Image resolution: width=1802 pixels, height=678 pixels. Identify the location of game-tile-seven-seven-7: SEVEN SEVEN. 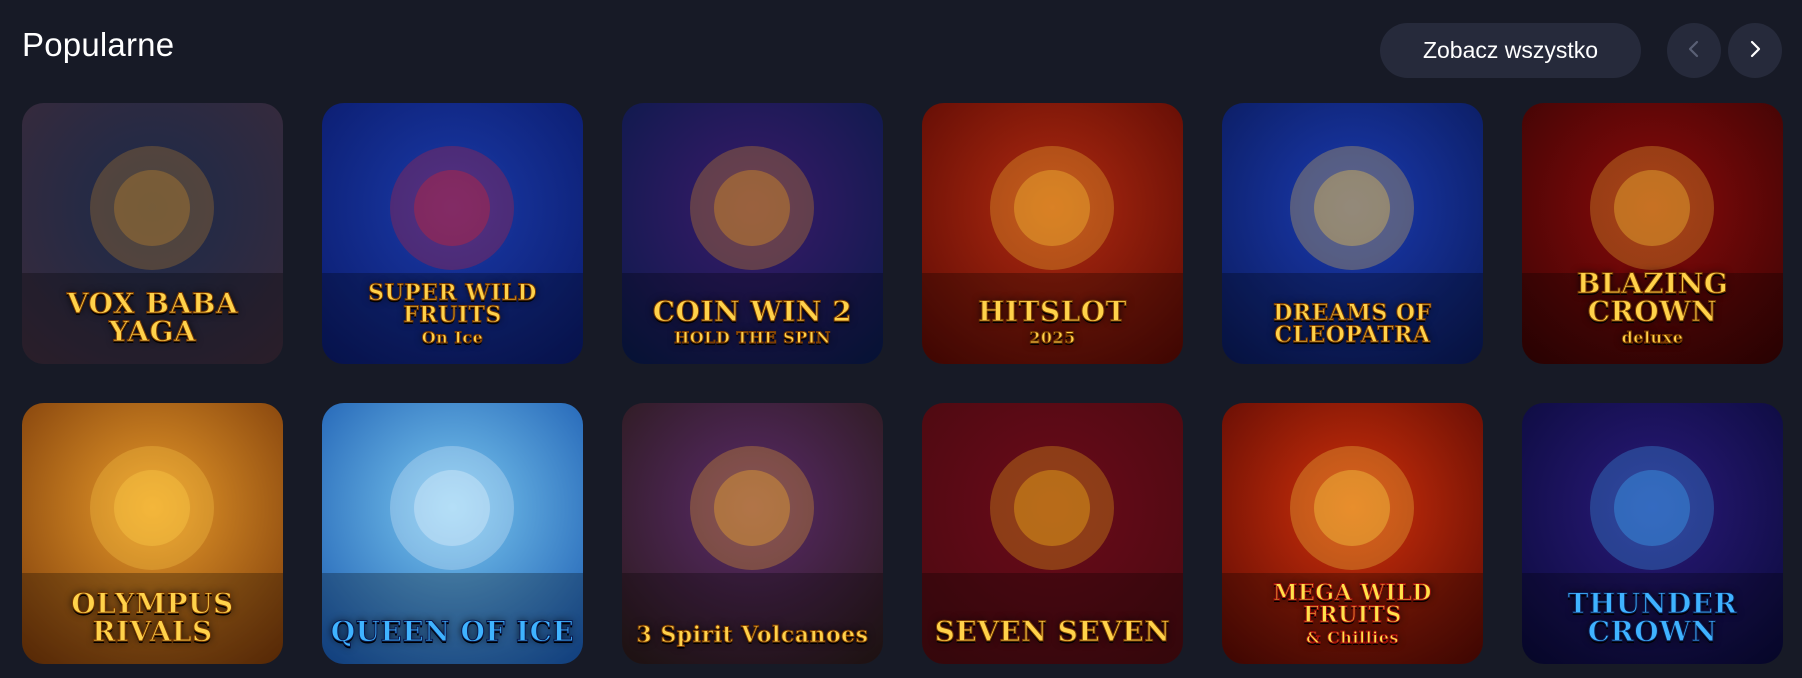
(1052, 533).